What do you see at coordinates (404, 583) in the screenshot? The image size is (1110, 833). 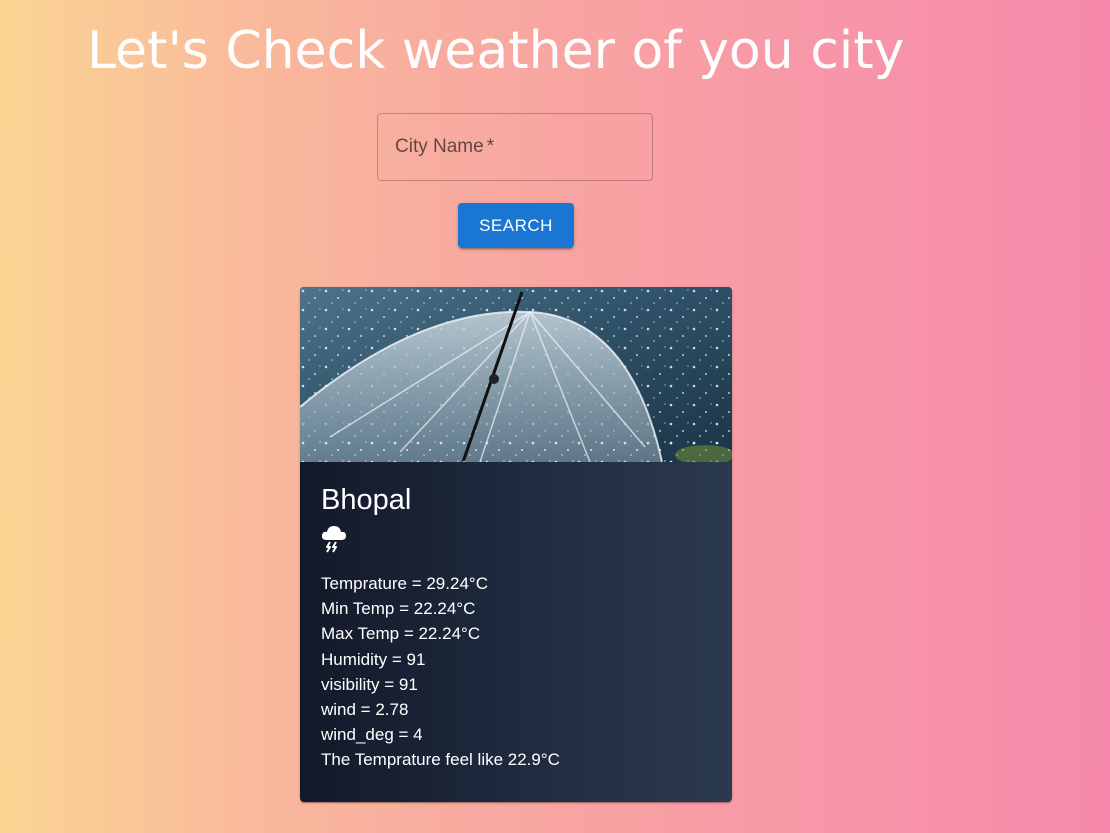 I see `temperature-text: Temprature = 29.24°C` at bounding box center [404, 583].